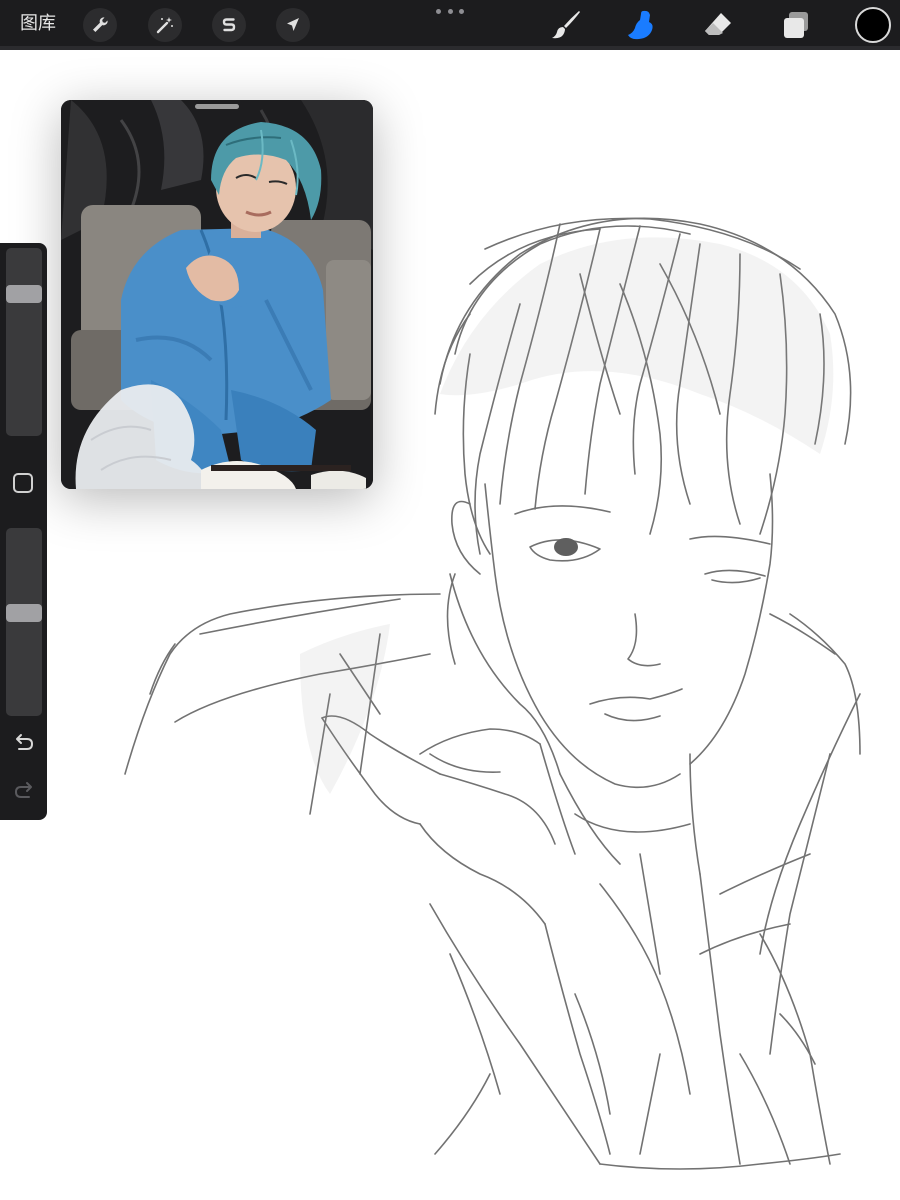 Image resolution: width=900 pixels, height=1200 pixels. What do you see at coordinates (450, 11) in the screenshot?
I see `more-options-icon` at bounding box center [450, 11].